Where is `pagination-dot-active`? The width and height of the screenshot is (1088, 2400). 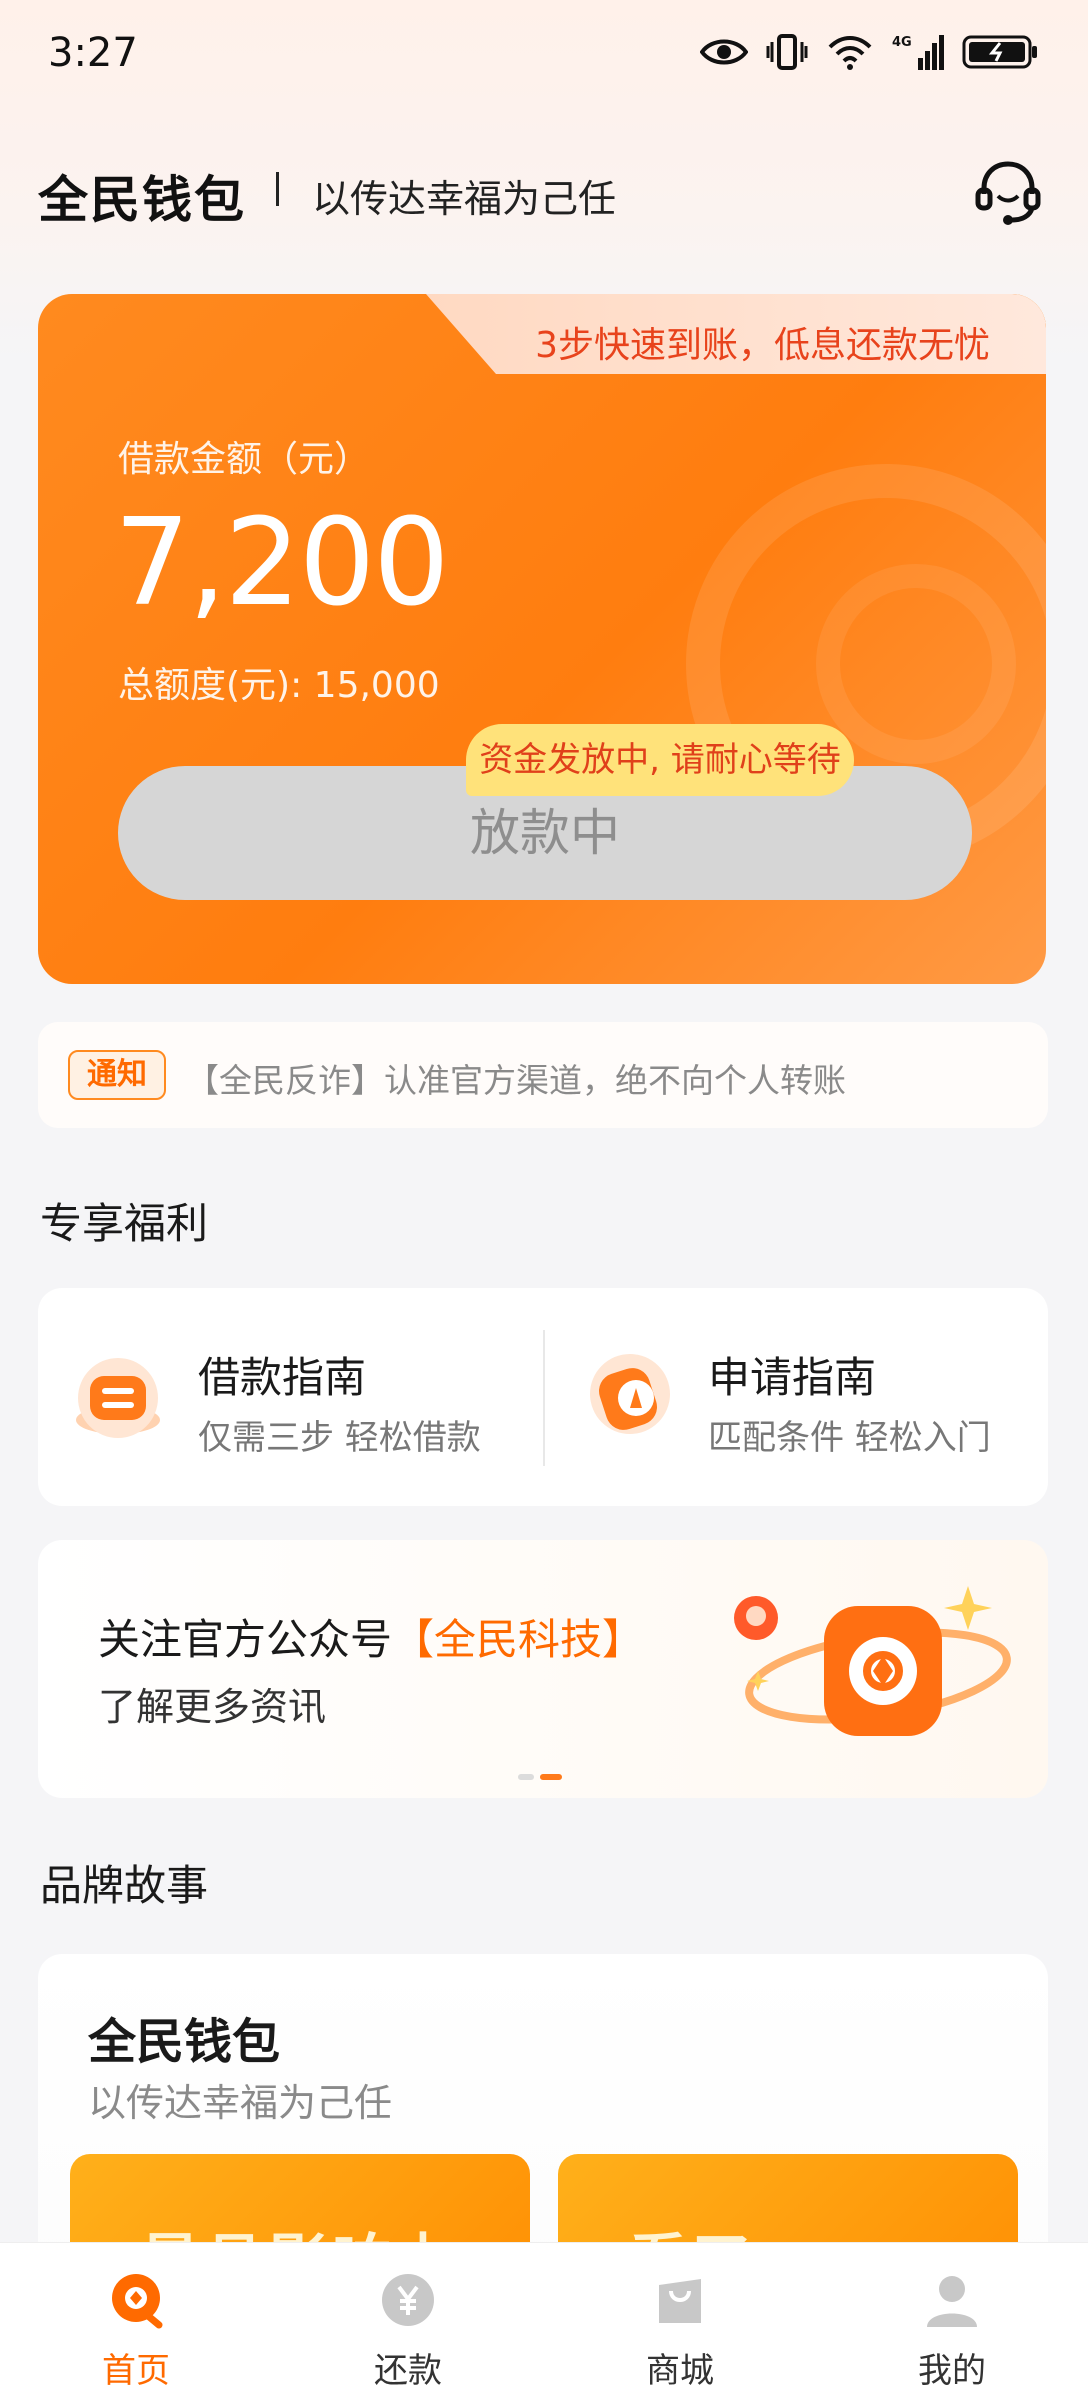
pagination-dot-active is located at coordinates (551, 1777).